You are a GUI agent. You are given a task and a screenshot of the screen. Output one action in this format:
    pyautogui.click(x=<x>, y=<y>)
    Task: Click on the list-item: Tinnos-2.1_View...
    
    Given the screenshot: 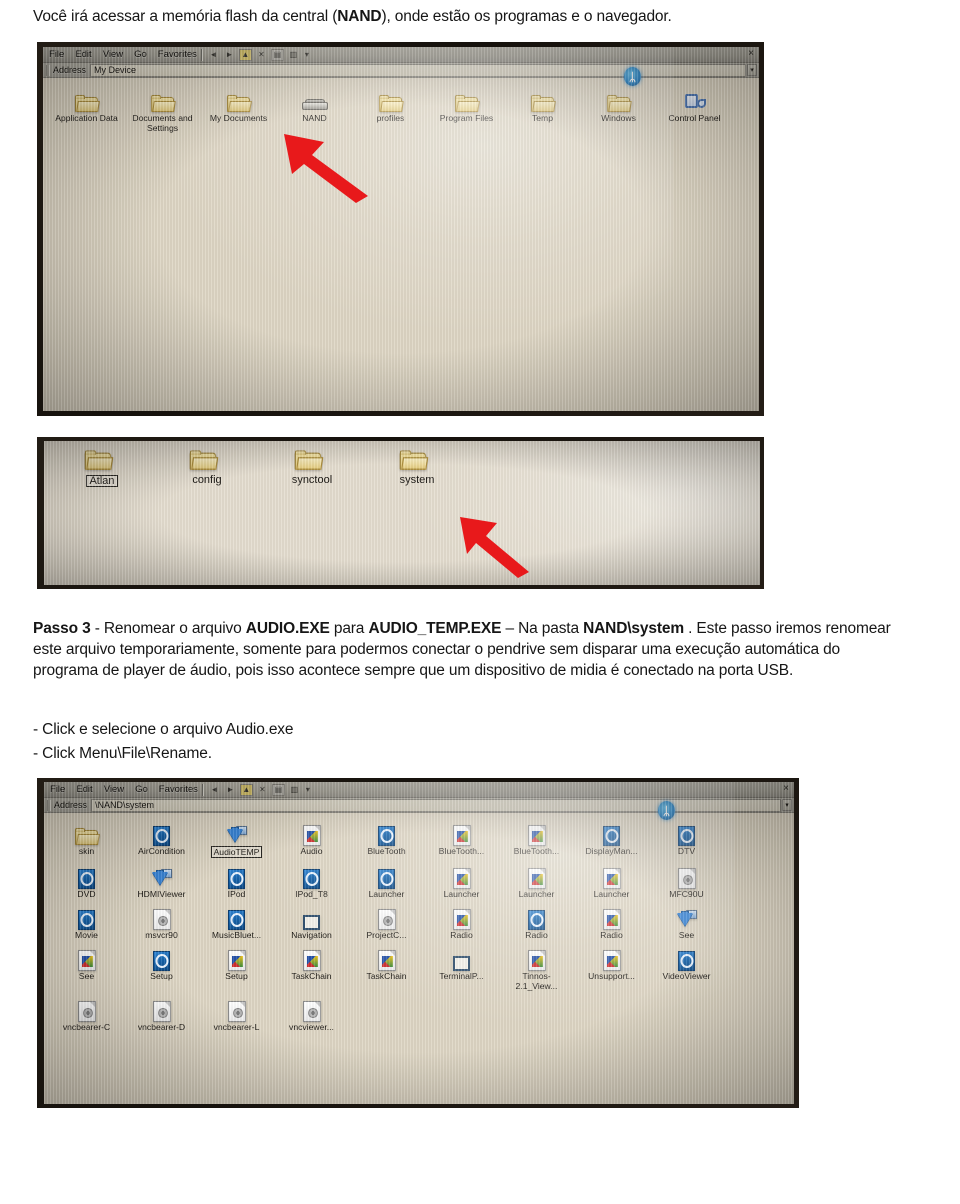 What is the action you would take?
    pyautogui.click(x=536, y=968)
    